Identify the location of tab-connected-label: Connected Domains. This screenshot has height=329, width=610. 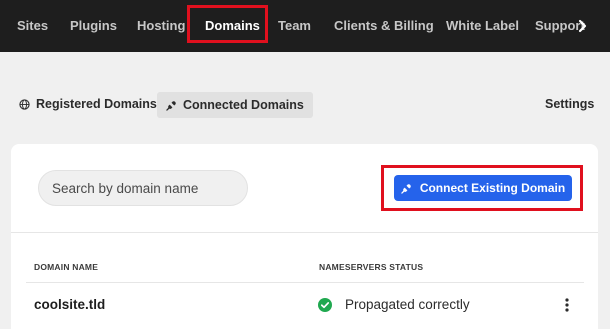
(243, 105).